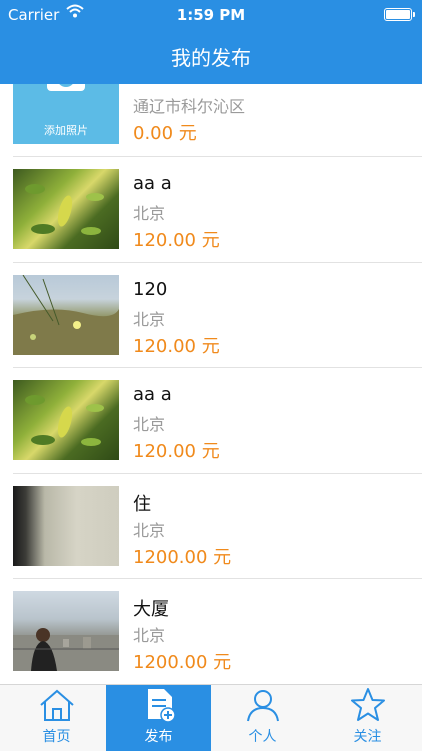 The width and height of the screenshot is (422, 751). I want to click on status-time: 1:59 PM, so click(211, 15).